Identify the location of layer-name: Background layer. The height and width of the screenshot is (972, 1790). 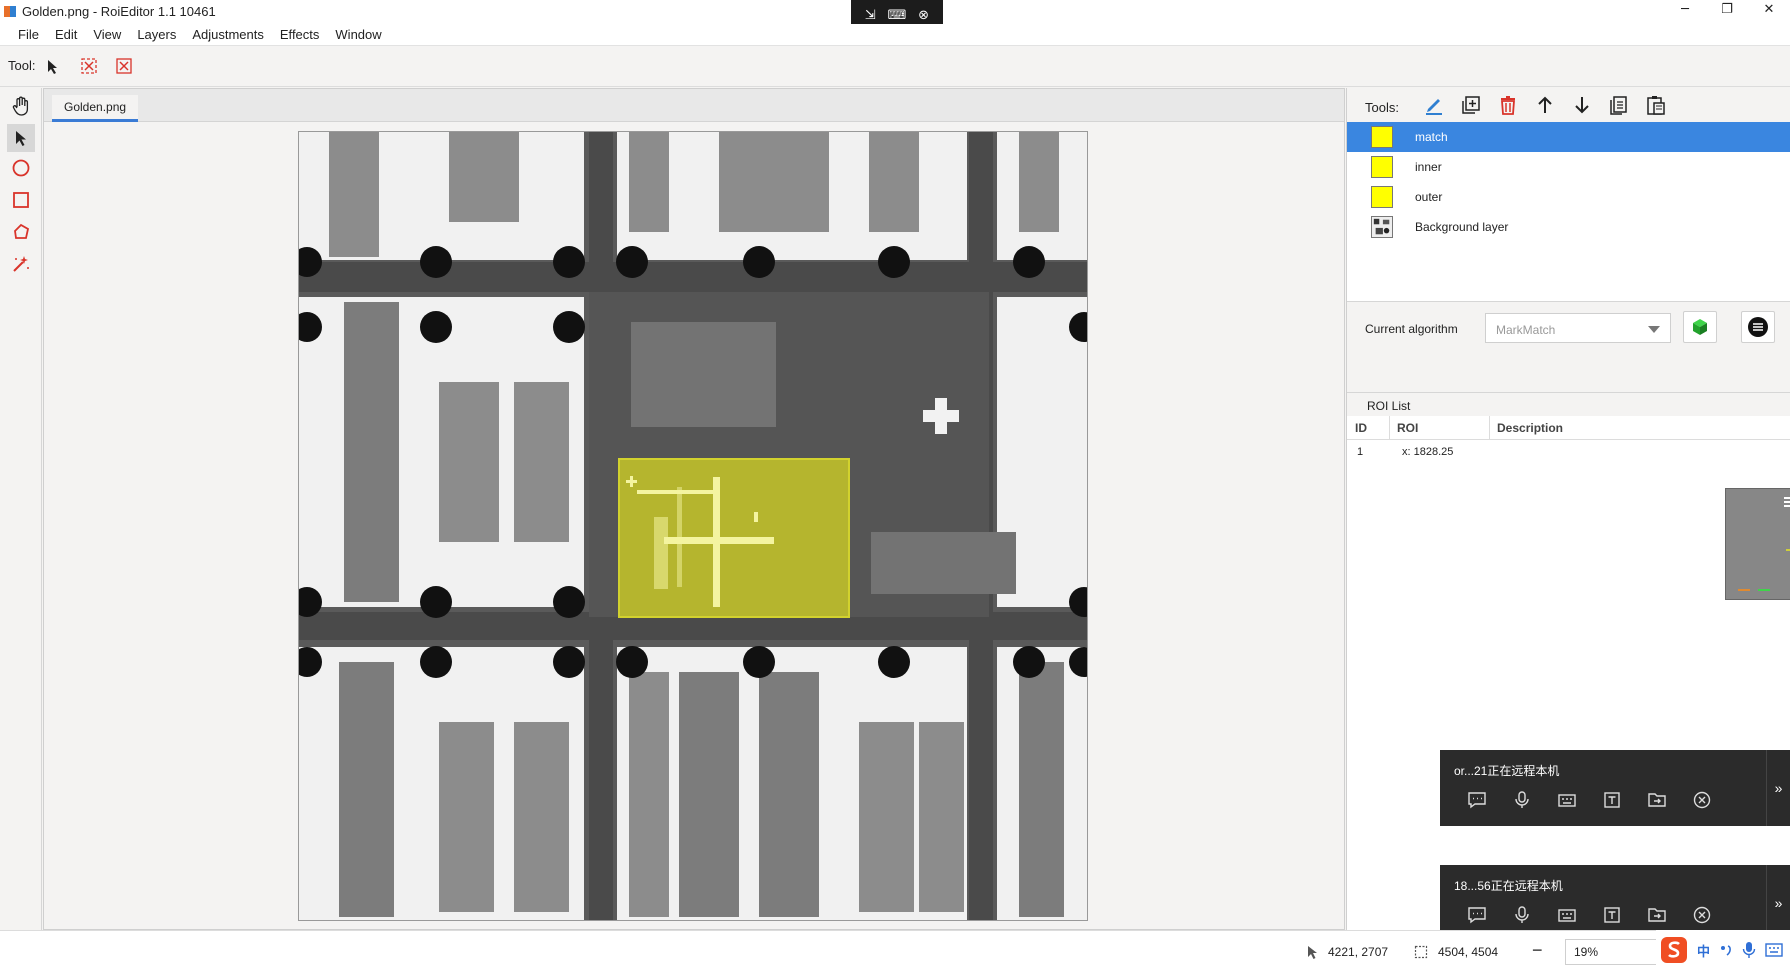
(1462, 227).